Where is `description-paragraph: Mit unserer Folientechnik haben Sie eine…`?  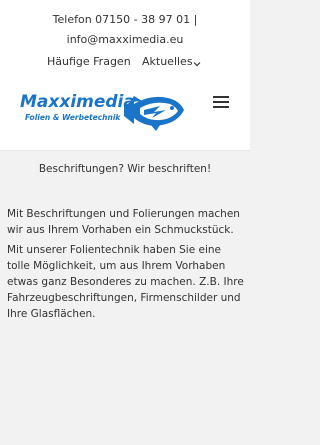 description-paragraph: Mit unserer Folientechnik haben Sie eine… is located at coordinates (125, 282).